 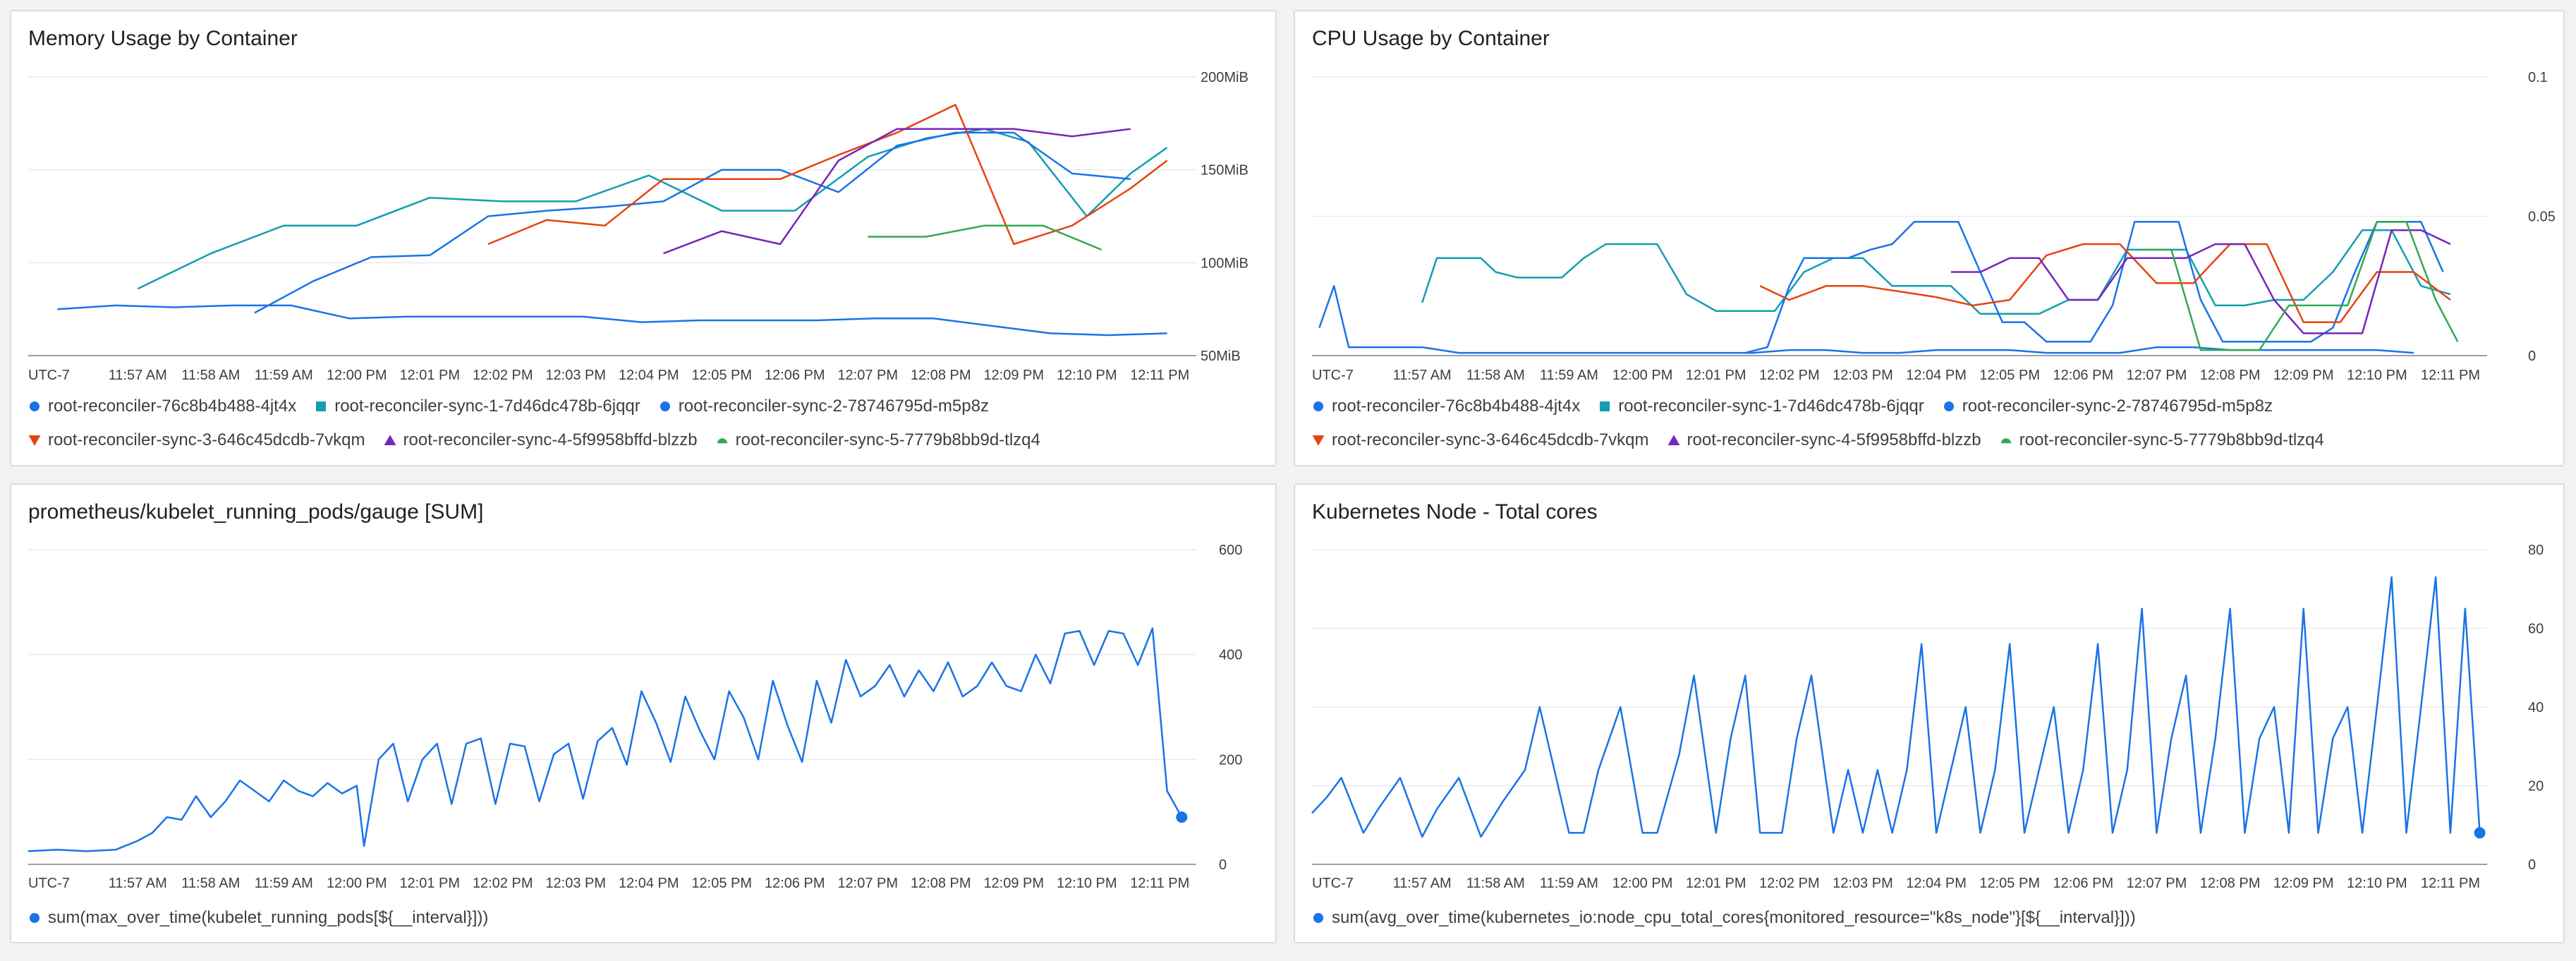 I want to click on square-icon, so click(x=1605, y=406).